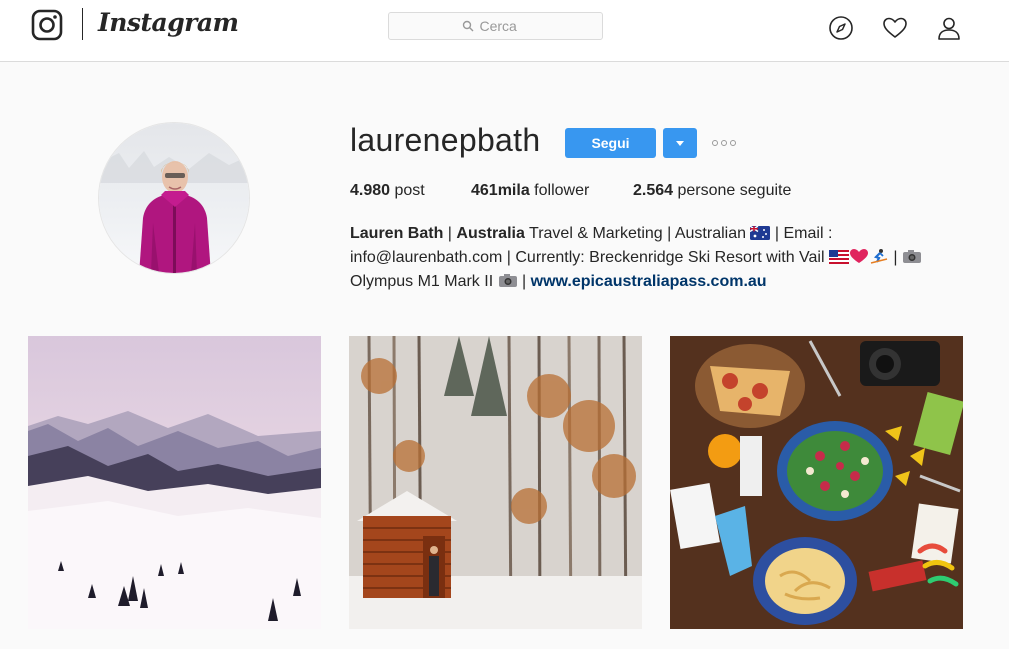 This screenshot has height=649, width=1009. Describe the element at coordinates (504, 26) in the screenshot. I see `search-input` at that location.